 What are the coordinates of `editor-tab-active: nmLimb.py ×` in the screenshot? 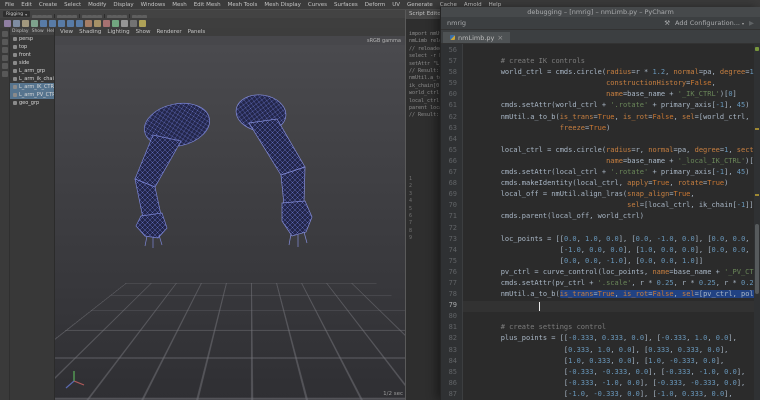 It's located at (477, 37).